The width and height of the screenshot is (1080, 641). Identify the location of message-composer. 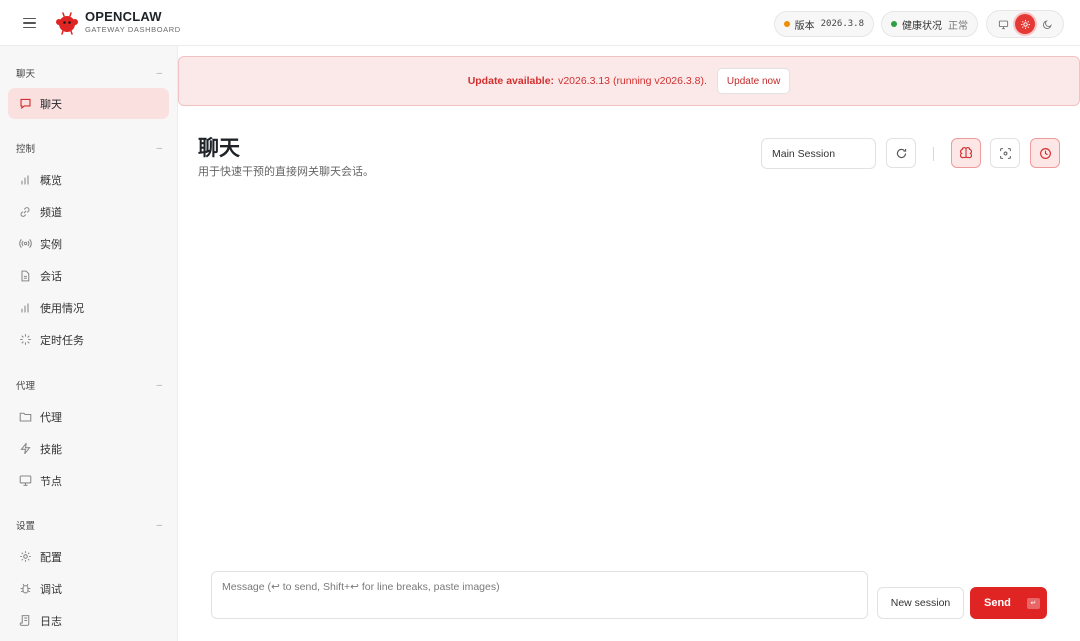
(539, 595).